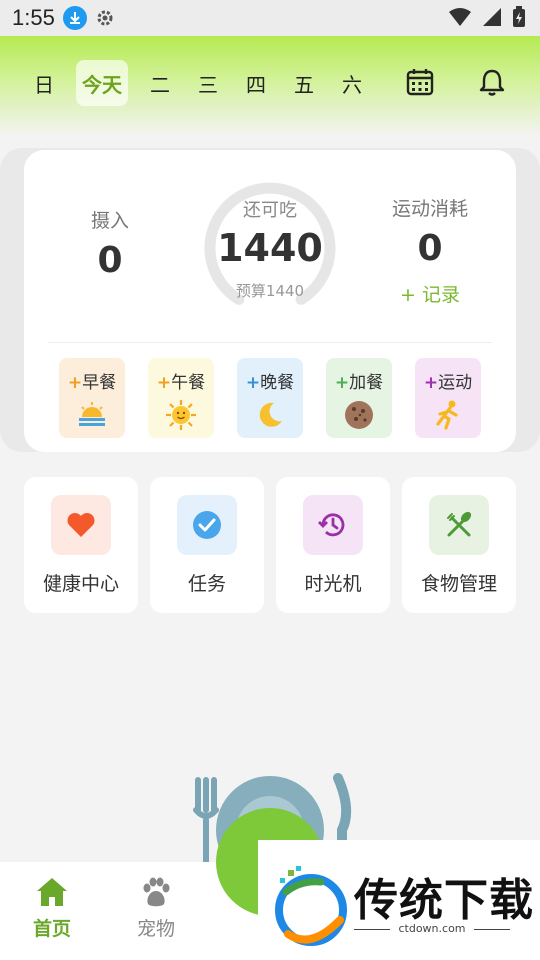  What do you see at coordinates (492, 929) in the screenshot?
I see `watermark-rule` at bounding box center [492, 929].